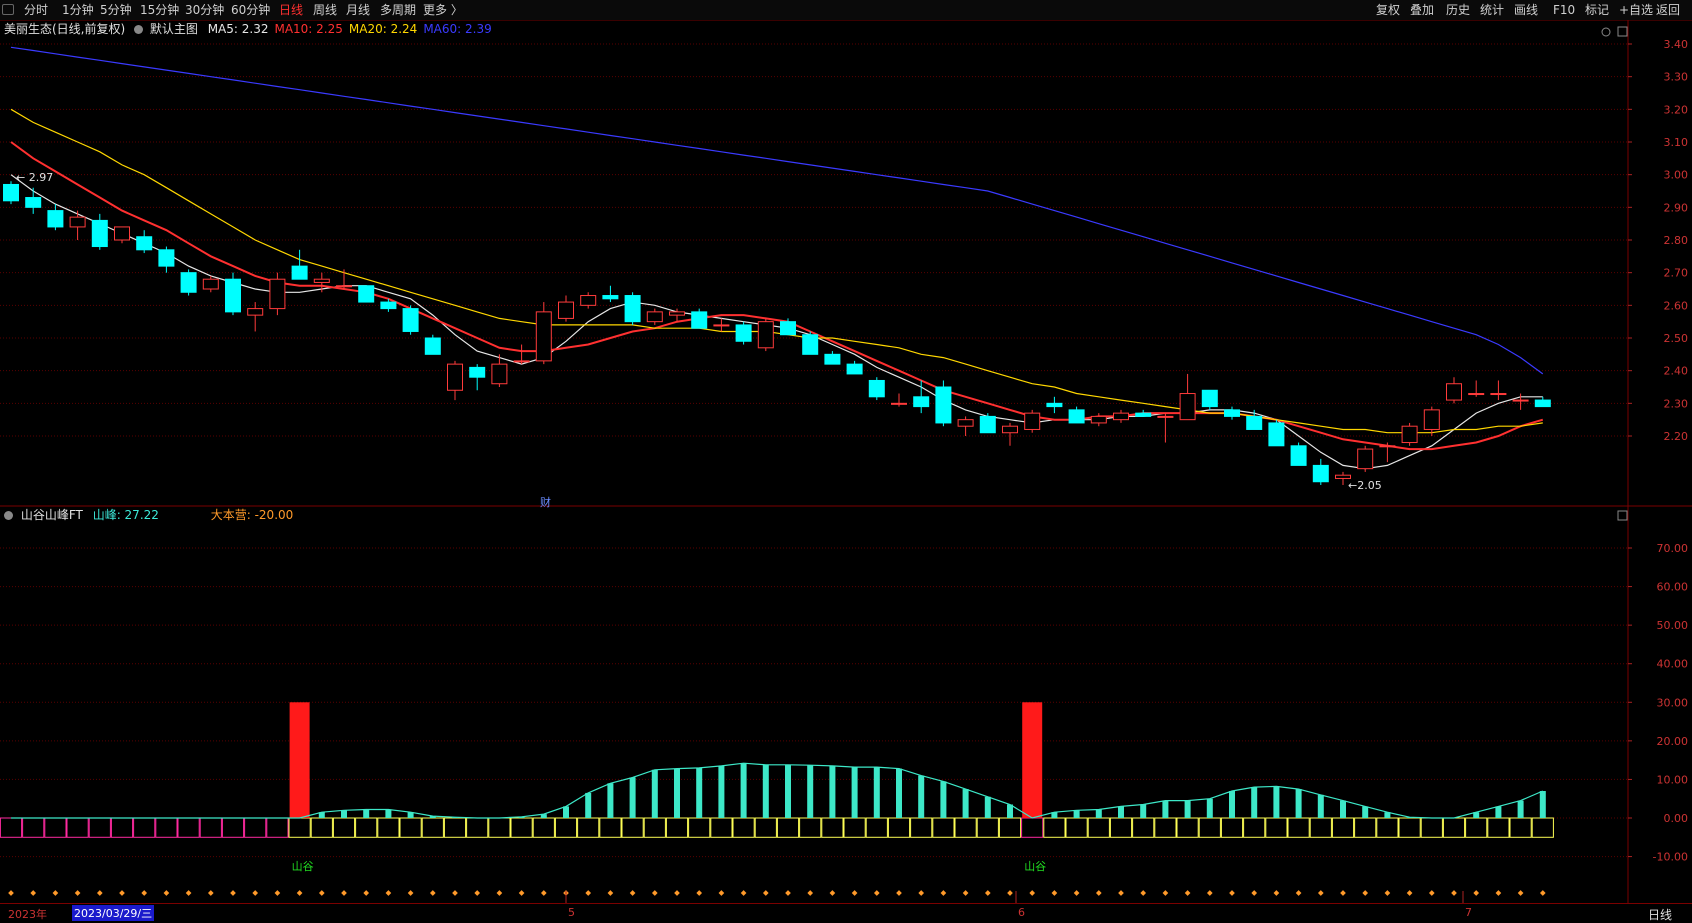 This screenshot has width=1692, height=923. What do you see at coordinates (1673, 664) in the screenshot?
I see `indicator-axis-label: 40.00` at bounding box center [1673, 664].